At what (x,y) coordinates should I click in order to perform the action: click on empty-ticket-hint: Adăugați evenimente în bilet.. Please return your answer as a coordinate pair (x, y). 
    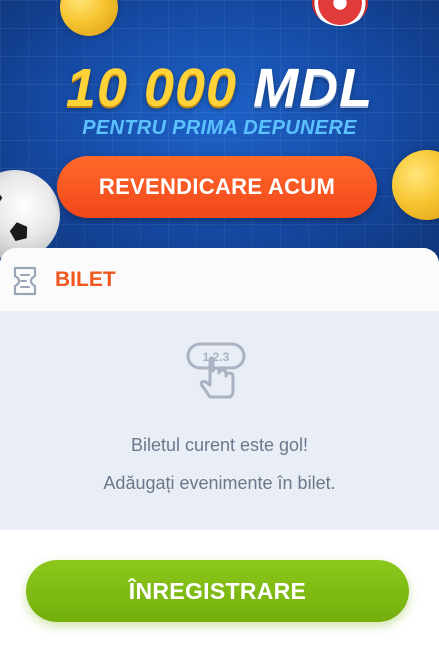
    Looking at the image, I should click on (219, 483).